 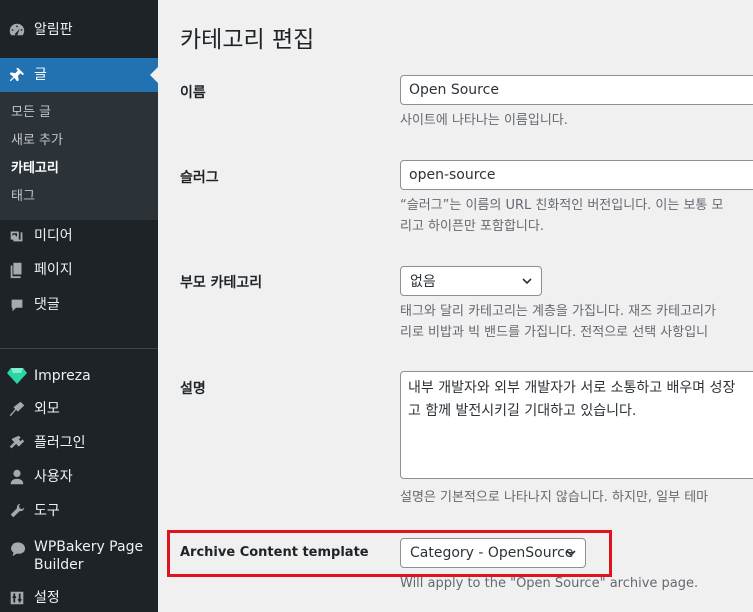 I want to click on slug-label: 슬러그, so click(x=199, y=178).